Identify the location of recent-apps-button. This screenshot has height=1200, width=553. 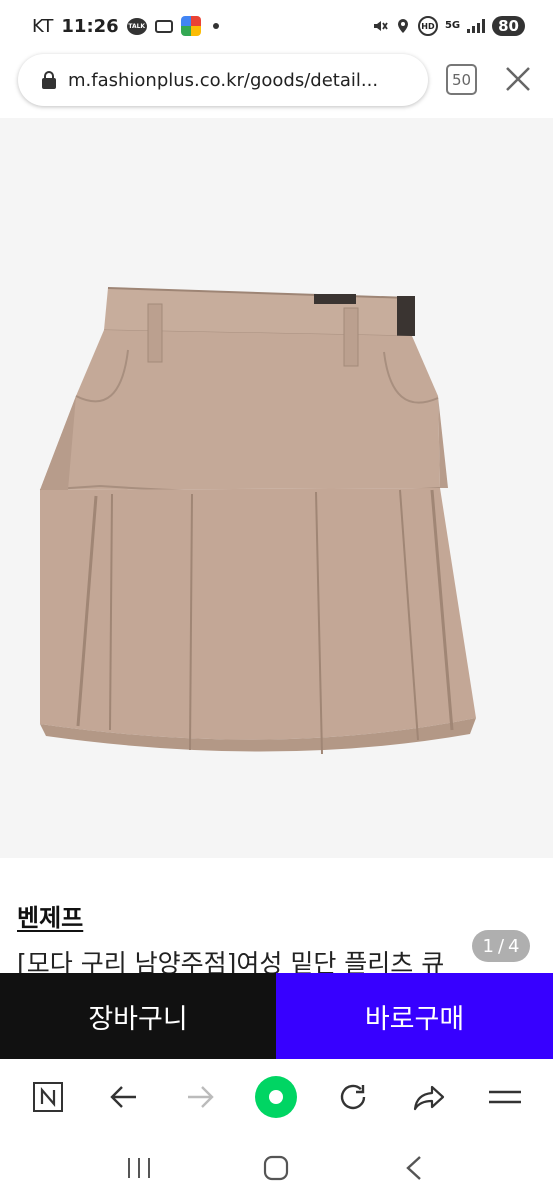
(139, 1168).